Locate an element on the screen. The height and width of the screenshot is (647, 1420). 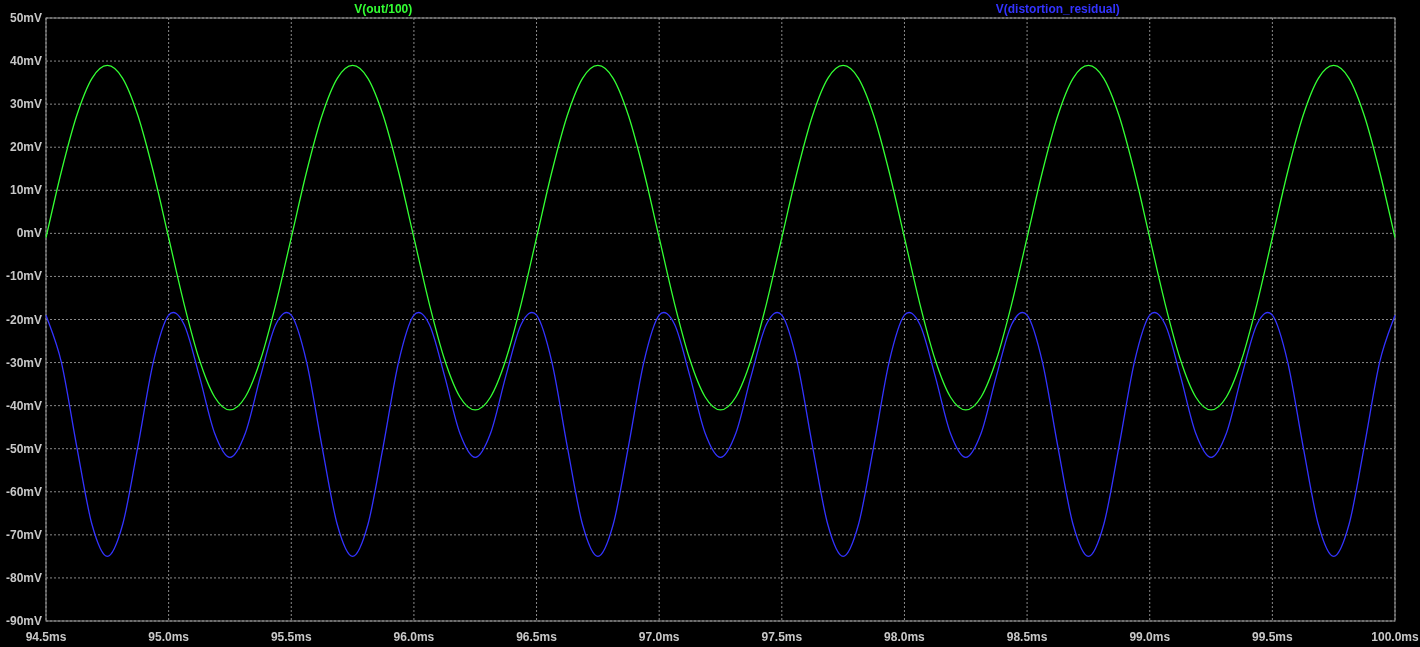
x-axis-label: 97.5ms is located at coordinates (782, 637).